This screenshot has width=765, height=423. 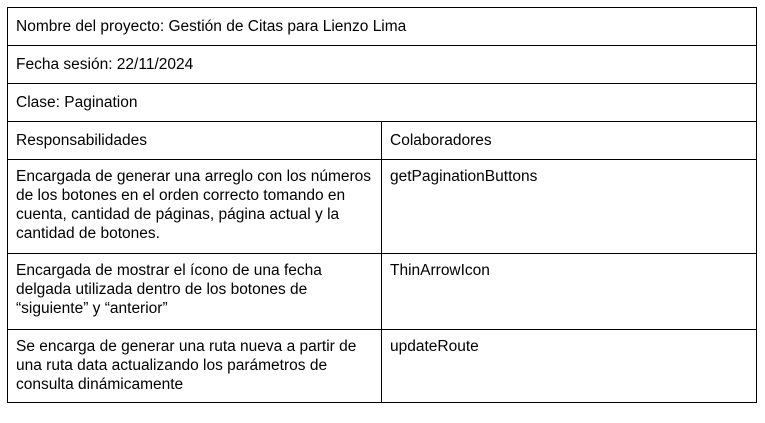 What do you see at coordinates (569, 140) in the screenshot?
I see `collaborators-header: Colaboradores` at bounding box center [569, 140].